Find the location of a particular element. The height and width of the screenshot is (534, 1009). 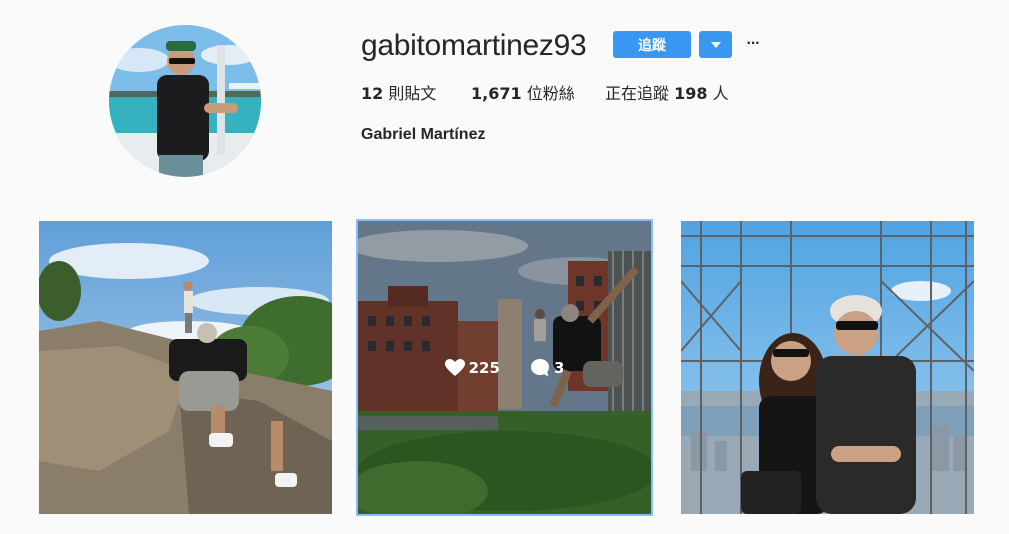

stat-following: 正在追蹤 198 人 is located at coordinates (667, 94).